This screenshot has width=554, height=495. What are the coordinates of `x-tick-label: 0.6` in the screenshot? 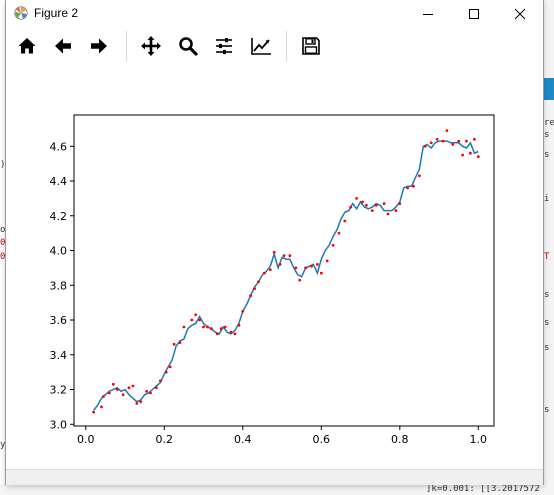 It's located at (322, 439).